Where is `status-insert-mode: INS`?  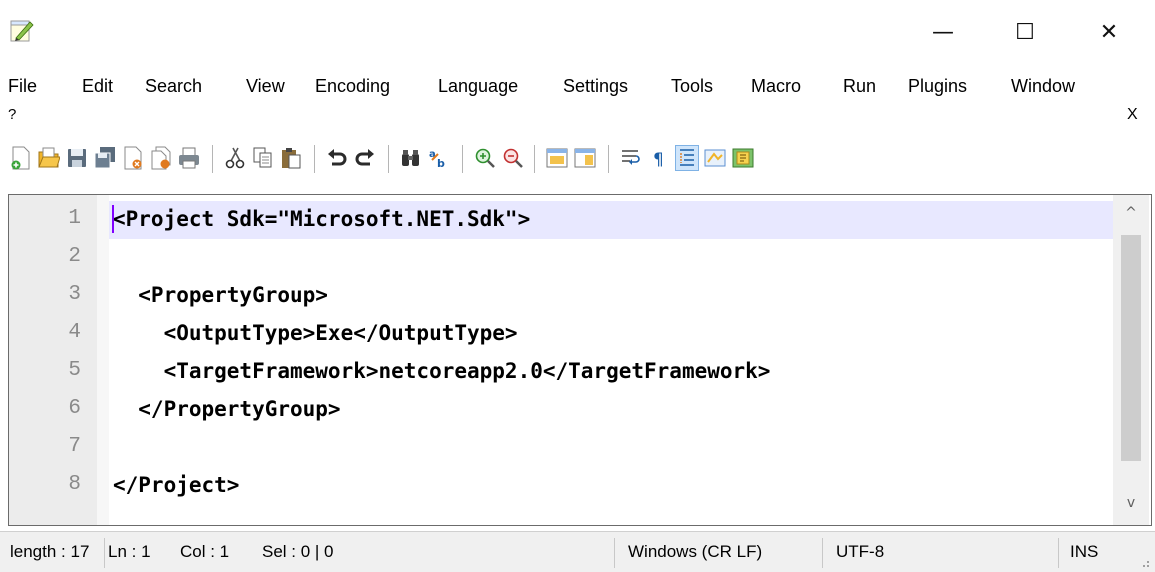
status-insert-mode: INS is located at coordinates (1084, 552).